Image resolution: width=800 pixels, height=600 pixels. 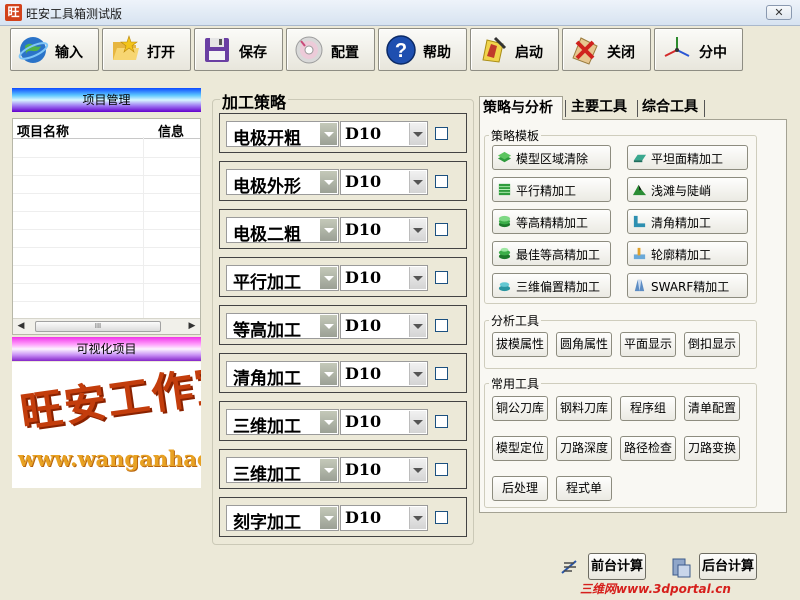 I want to click on window-close-button: ✕, so click(x=779, y=12).